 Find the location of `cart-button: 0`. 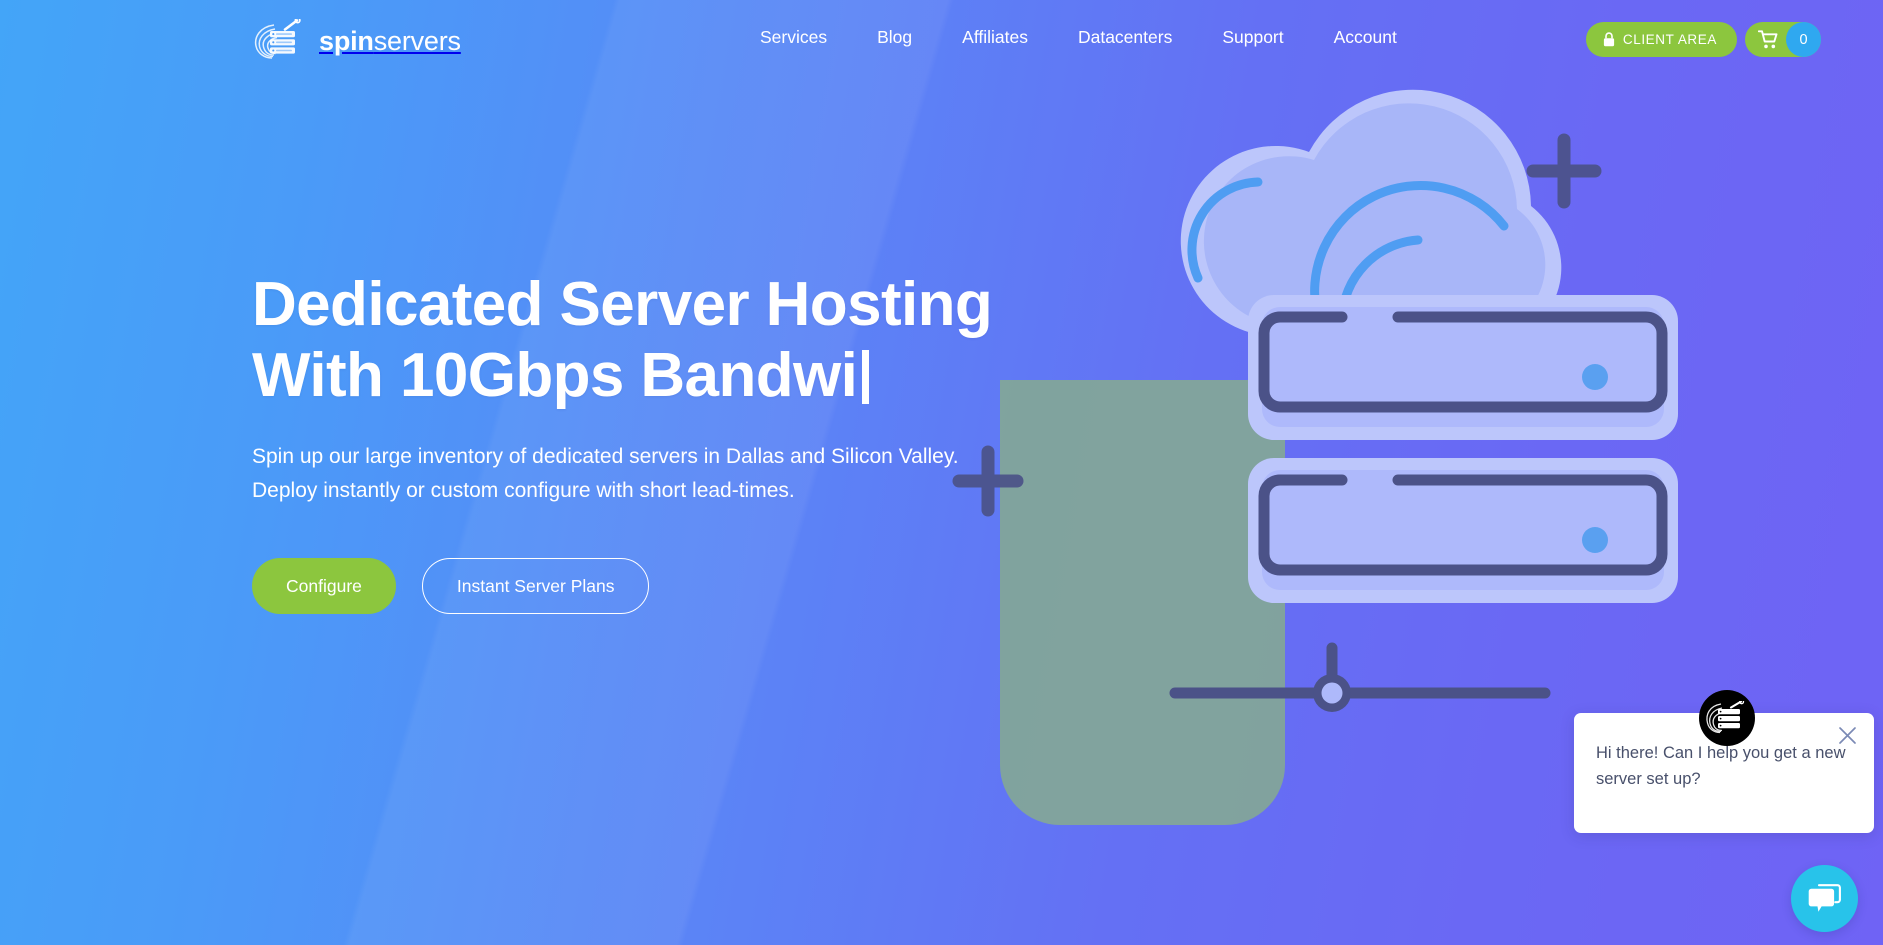

cart-button: 0 is located at coordinates (1783, 39).